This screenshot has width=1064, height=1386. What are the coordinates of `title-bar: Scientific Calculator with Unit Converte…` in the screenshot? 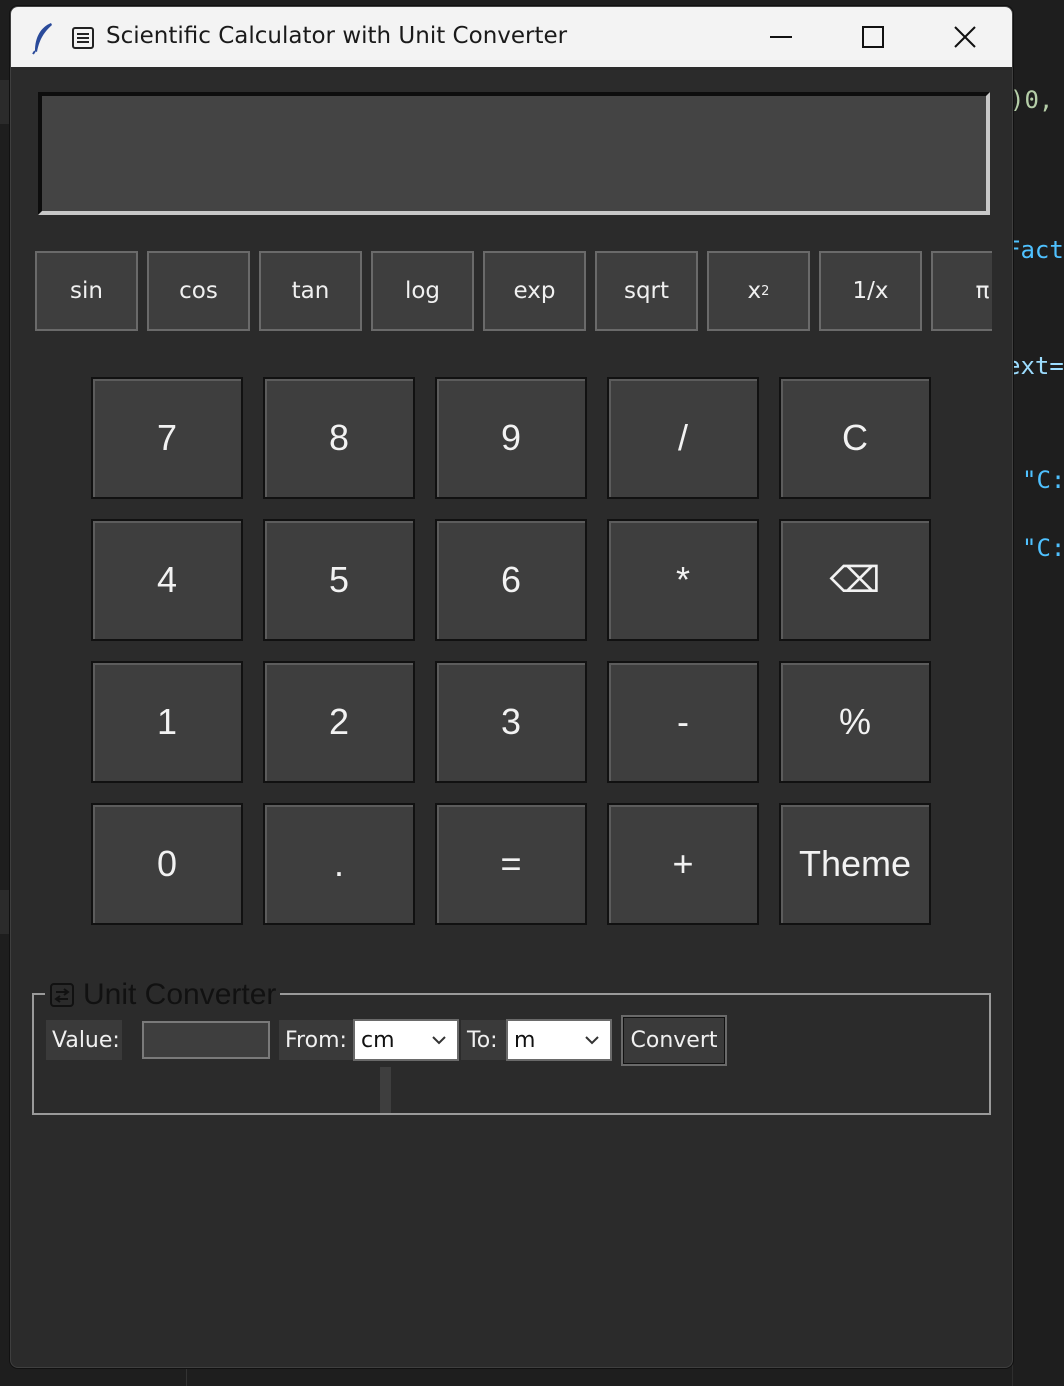 It's located at (511, 37).